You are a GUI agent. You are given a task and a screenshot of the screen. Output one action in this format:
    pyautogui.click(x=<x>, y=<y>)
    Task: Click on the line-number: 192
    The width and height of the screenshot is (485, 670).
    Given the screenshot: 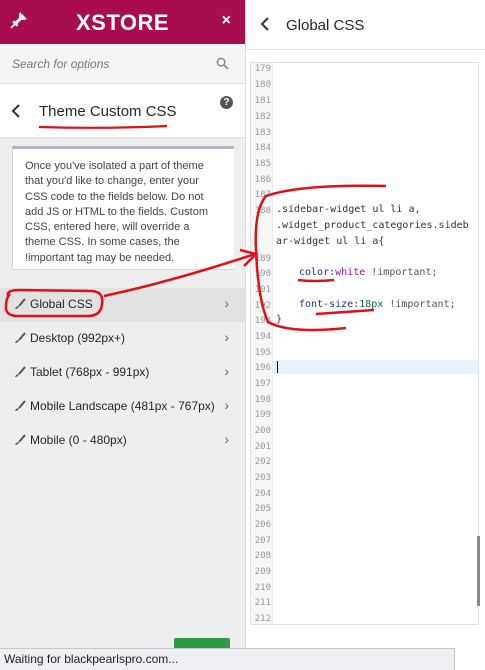 What is the action you would take?
    pyautogui.click(x=262, y=306)
    